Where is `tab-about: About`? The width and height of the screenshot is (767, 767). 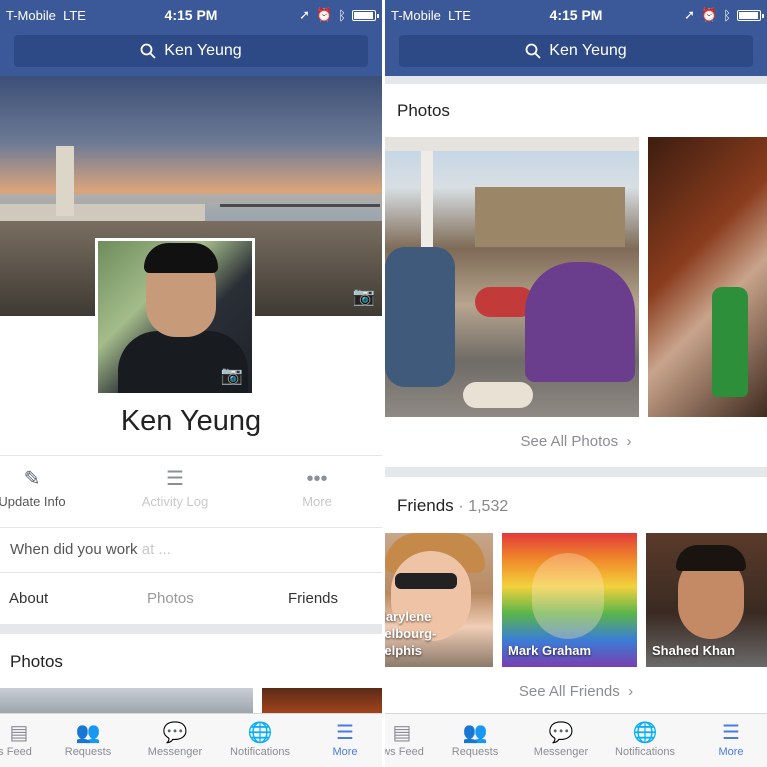
tab-about: About is located at coordinates (28, 598).